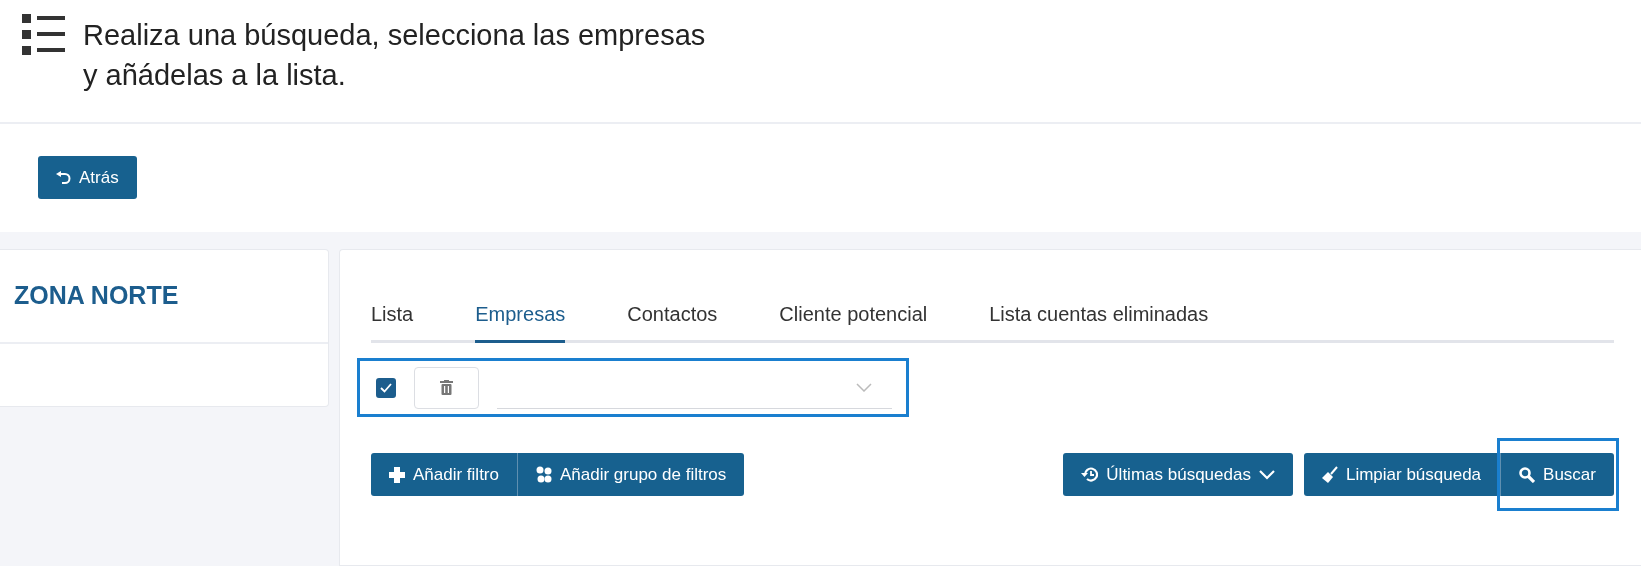  I want to click on tab: Empresas, so click(520, 315).